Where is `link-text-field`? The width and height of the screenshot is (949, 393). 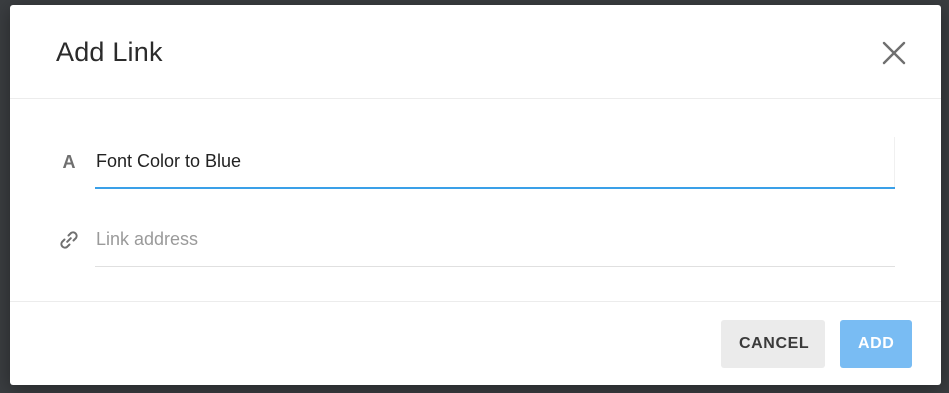 link-text-field is located at coordinates (495, 163).